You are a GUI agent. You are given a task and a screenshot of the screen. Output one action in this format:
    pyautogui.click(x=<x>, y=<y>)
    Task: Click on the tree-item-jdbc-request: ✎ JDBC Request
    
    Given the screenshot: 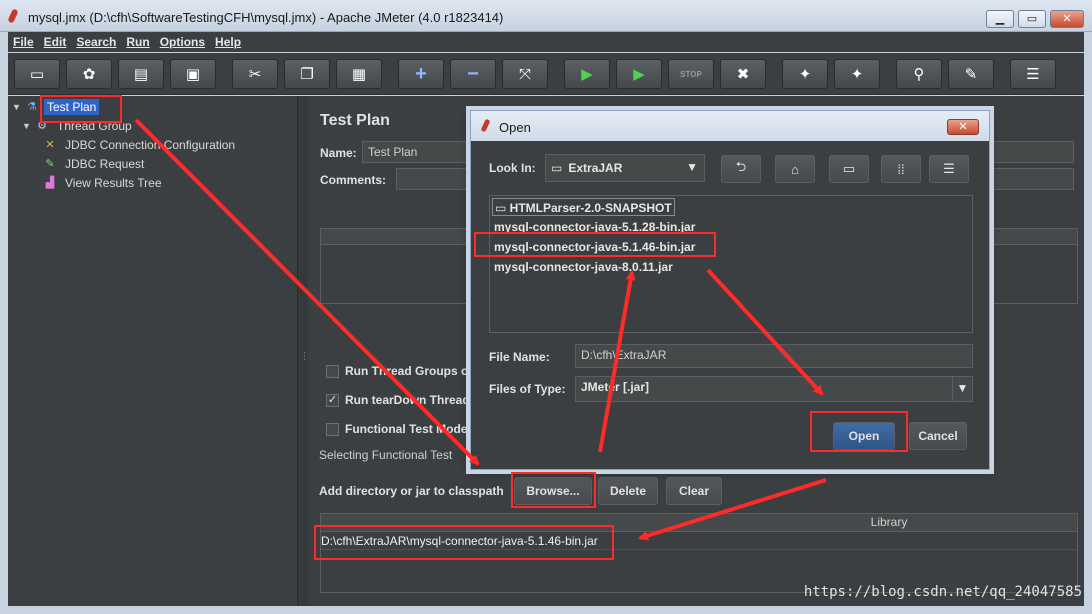 What is the action you would take?
    pyautogui.click(x=94, y=164)
    